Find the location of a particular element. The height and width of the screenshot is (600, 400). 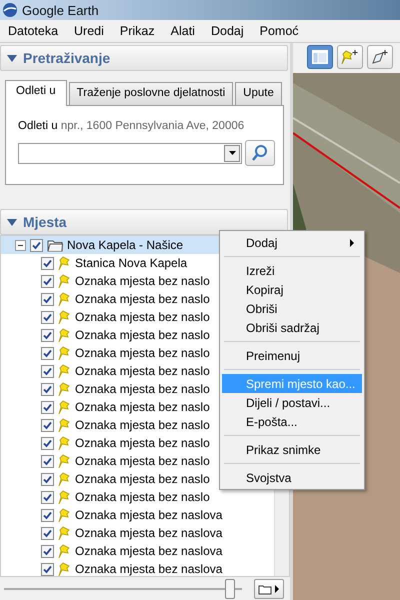

submenu-arrow-icon is located at coordinates (352, 242).